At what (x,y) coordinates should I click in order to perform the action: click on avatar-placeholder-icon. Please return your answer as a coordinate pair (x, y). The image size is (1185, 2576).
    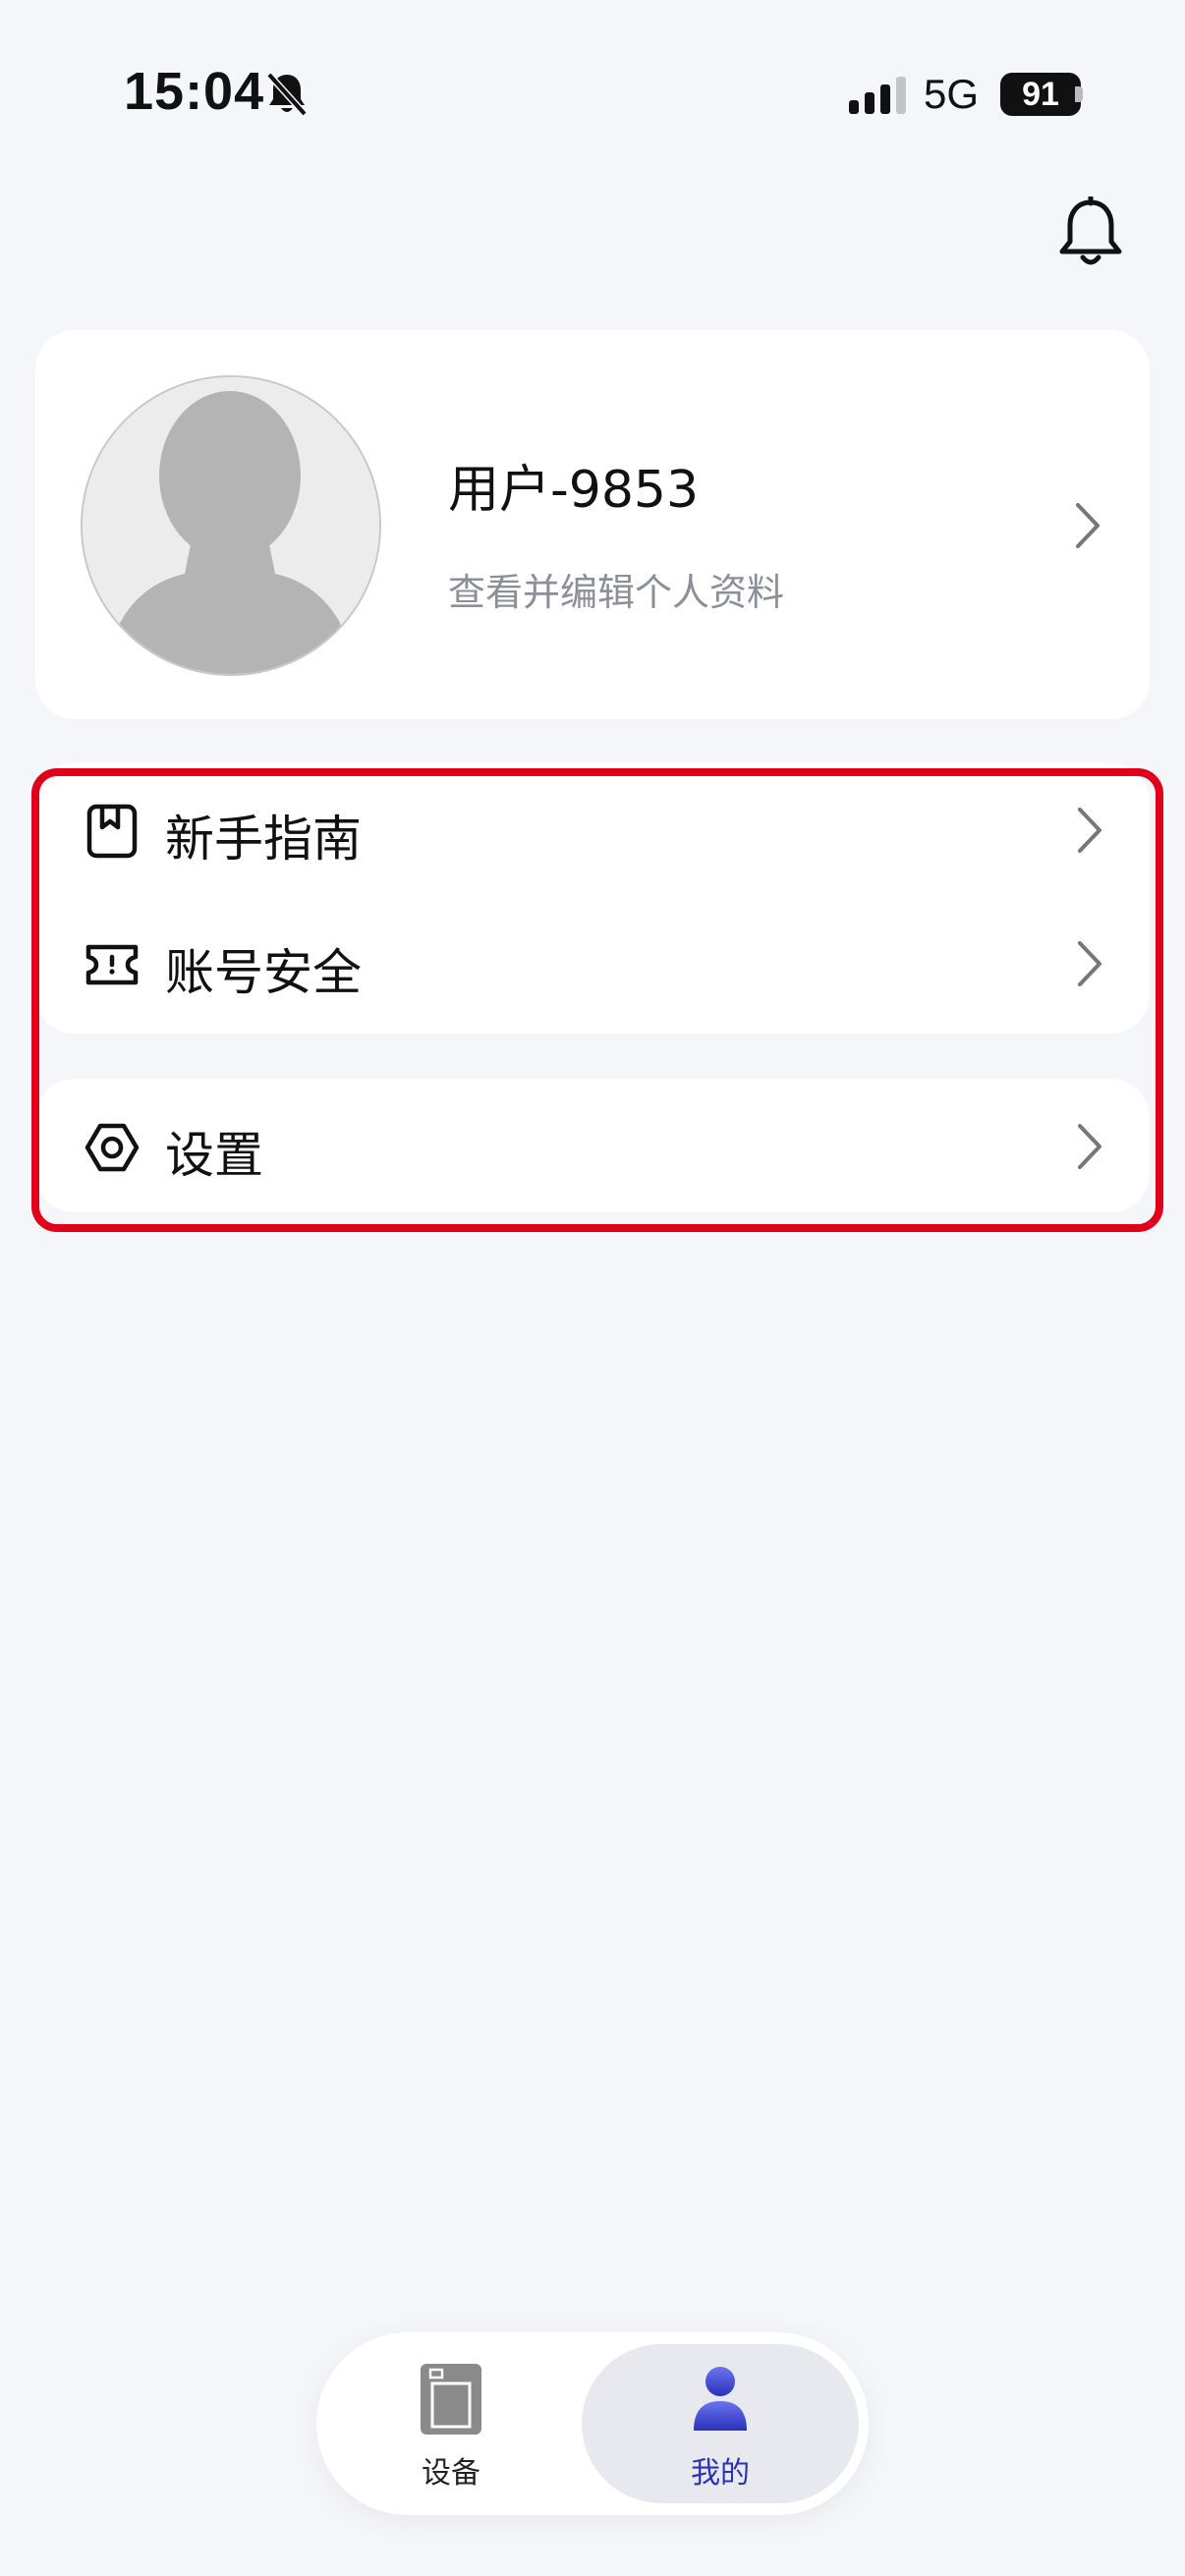
    Looking at the image, I should click on (231, 525).